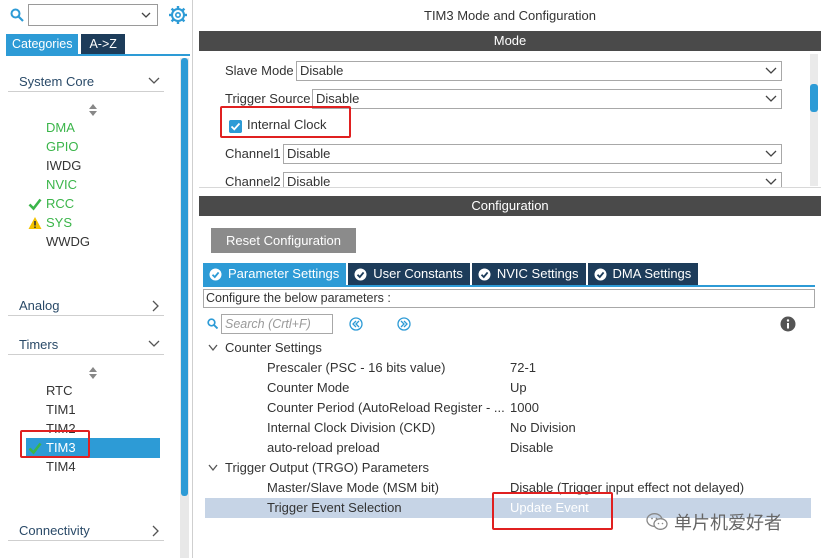  What do you see at coordinates (59, 391) in the screenshot?
I see `list-item-rtc: RTC` at bounding box center [59, 391].